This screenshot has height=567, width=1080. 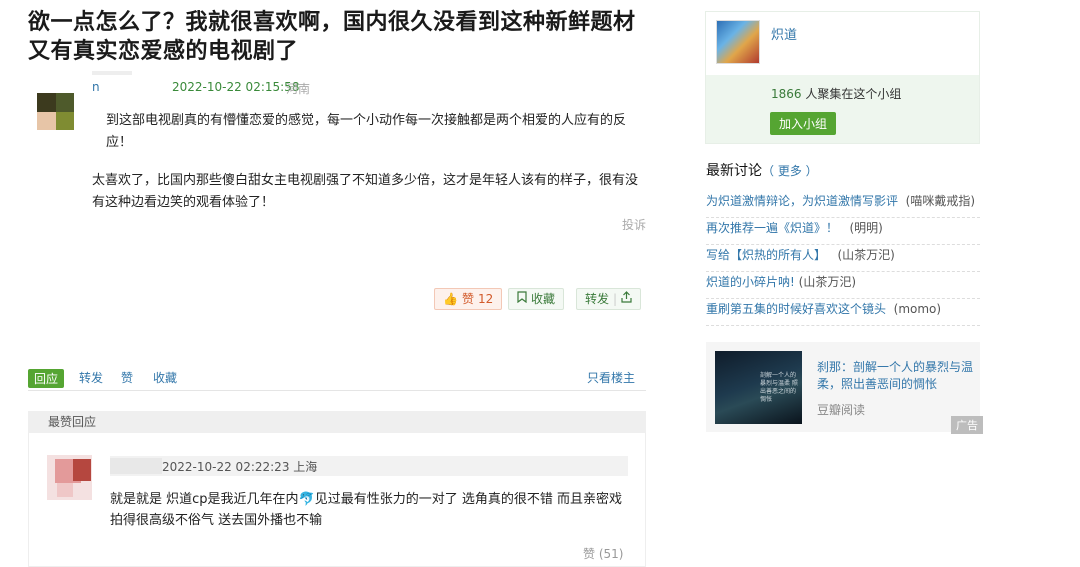 What do you see at coordinates (917, 309) in the screenshot?
I see `discussion-user: (momo)` at bounding box center [917, 309].